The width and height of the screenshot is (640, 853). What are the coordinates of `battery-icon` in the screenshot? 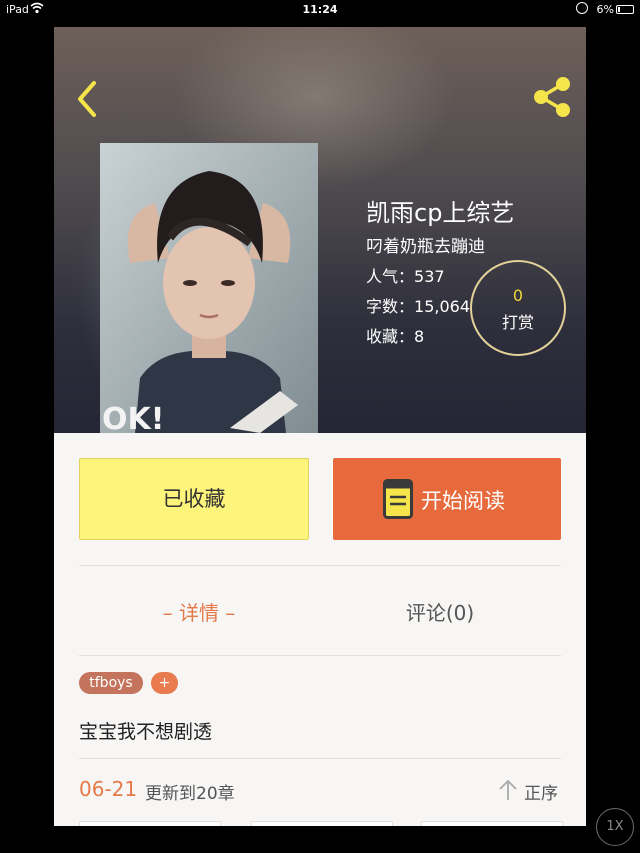 It's located at (625, 9).